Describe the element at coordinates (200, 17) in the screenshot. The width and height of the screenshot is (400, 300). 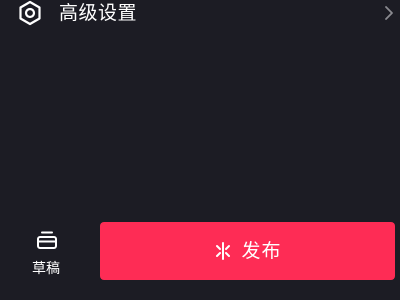
I see `advanced-settings-row: 高级设置` at that location.